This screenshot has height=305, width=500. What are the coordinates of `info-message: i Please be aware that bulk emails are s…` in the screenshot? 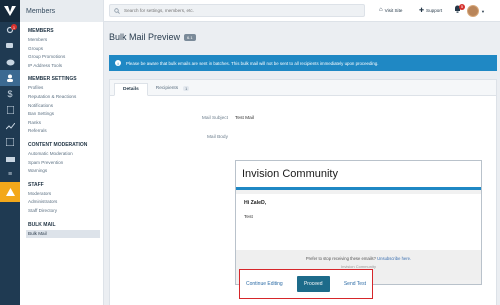 It's located at (303, 63).